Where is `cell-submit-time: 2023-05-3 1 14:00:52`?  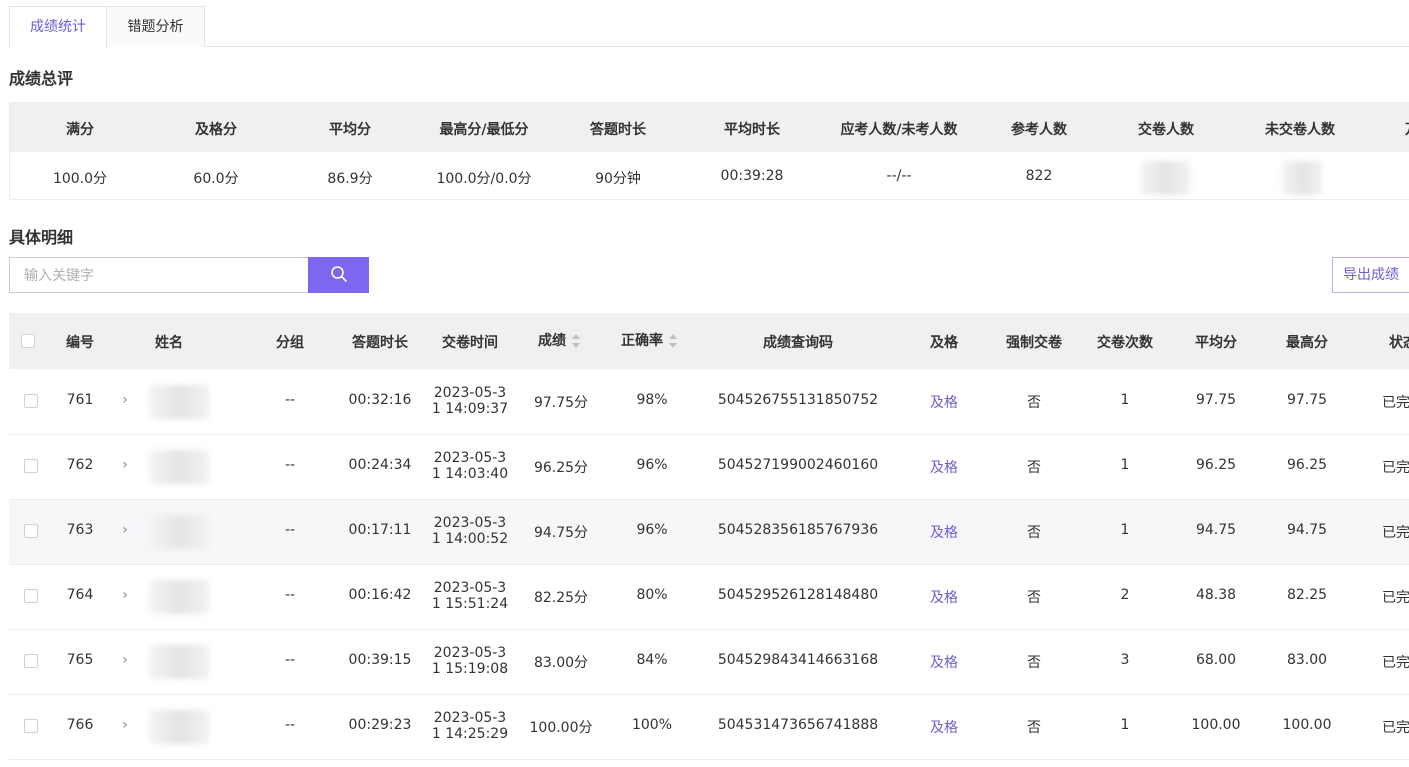 cell-submit-time: 2023-05-3 1 14:00:52 is located at coordinates (470, 531).